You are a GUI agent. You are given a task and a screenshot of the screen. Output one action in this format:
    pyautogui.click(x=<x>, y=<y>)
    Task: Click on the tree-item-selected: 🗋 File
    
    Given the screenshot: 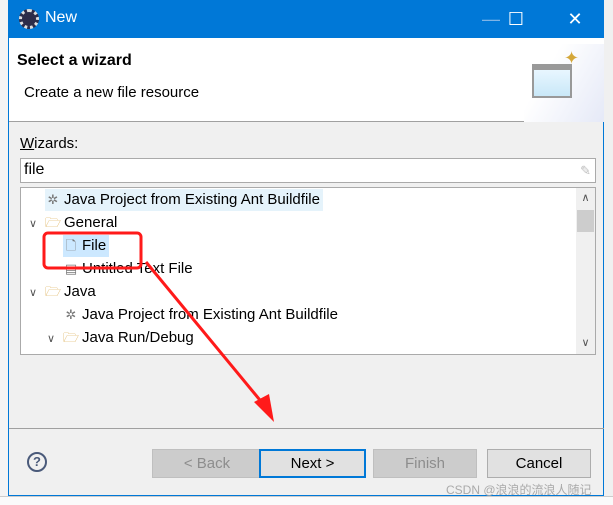 What is the action you would take?
    pyautogui.click(x=86, y=246)
    